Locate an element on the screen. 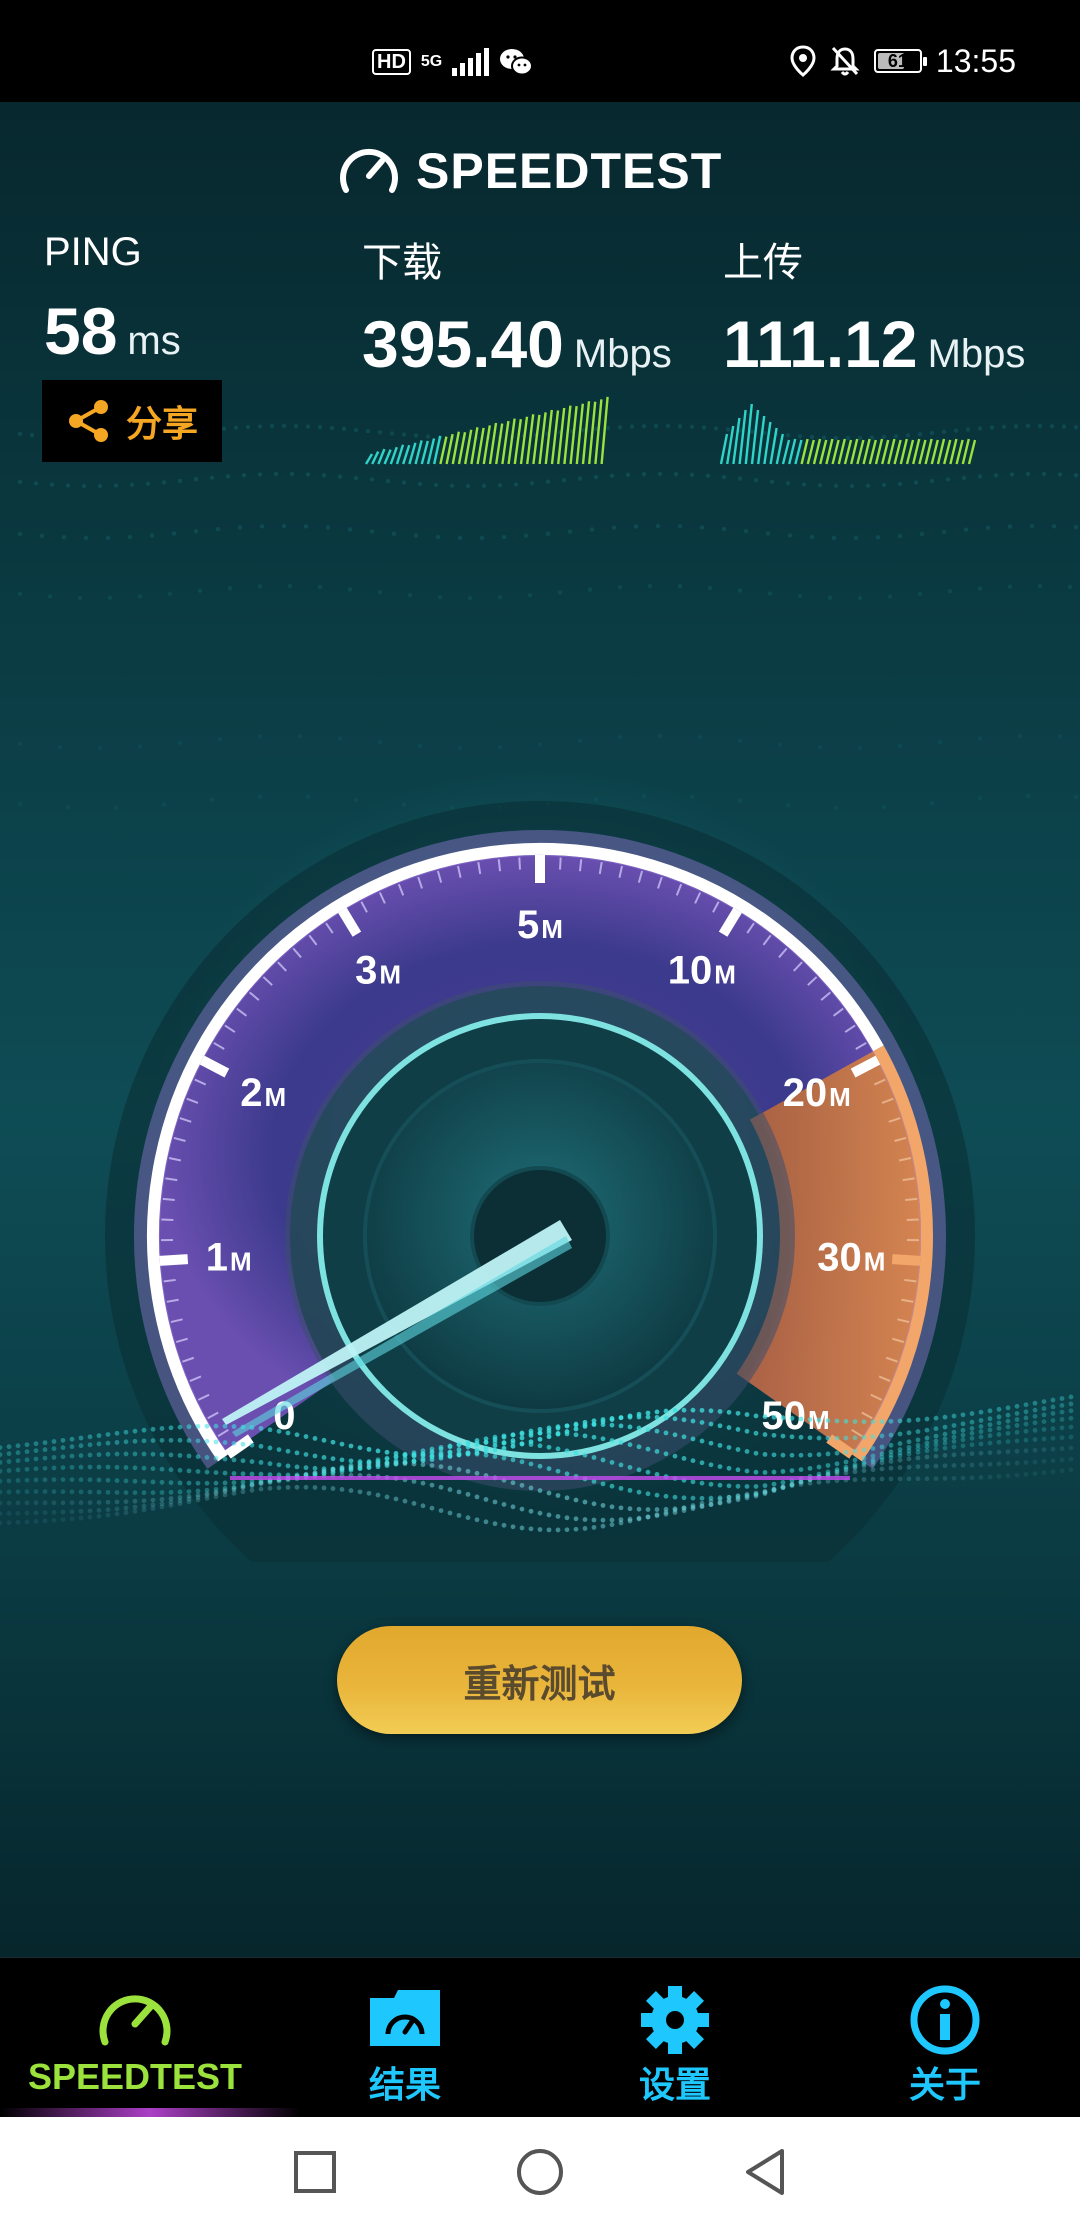 This screenshot has height=2228, width=1080. nav-speedtest: SPEEDTEST is located at coordinates (150, 2038).